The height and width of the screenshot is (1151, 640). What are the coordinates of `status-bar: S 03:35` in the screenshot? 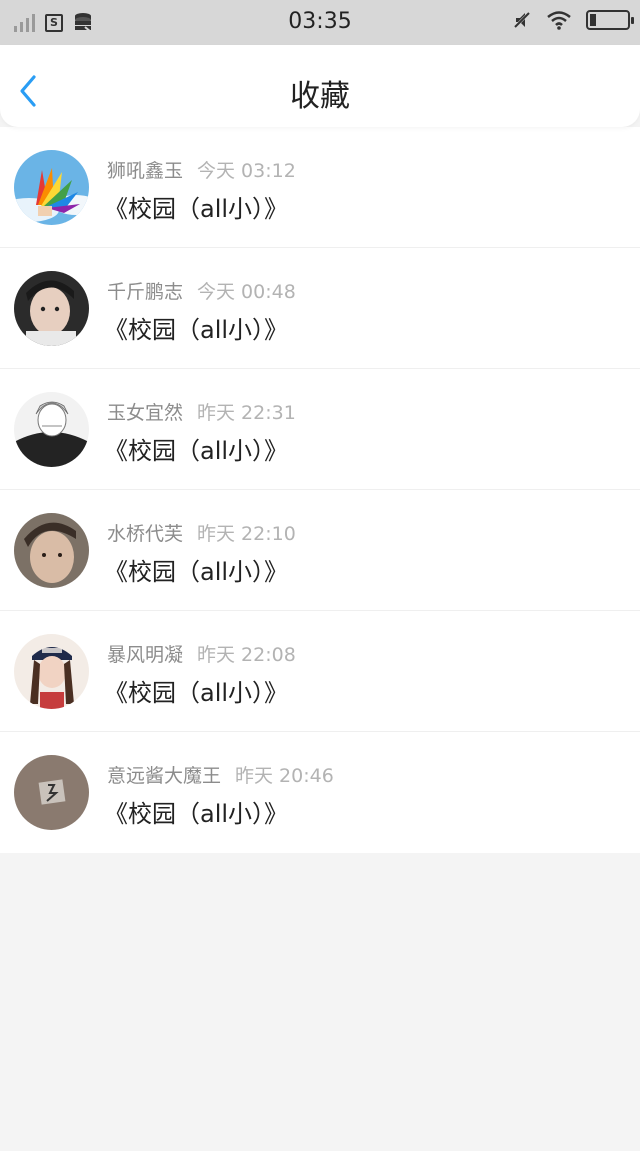 It's located at (320, 22).